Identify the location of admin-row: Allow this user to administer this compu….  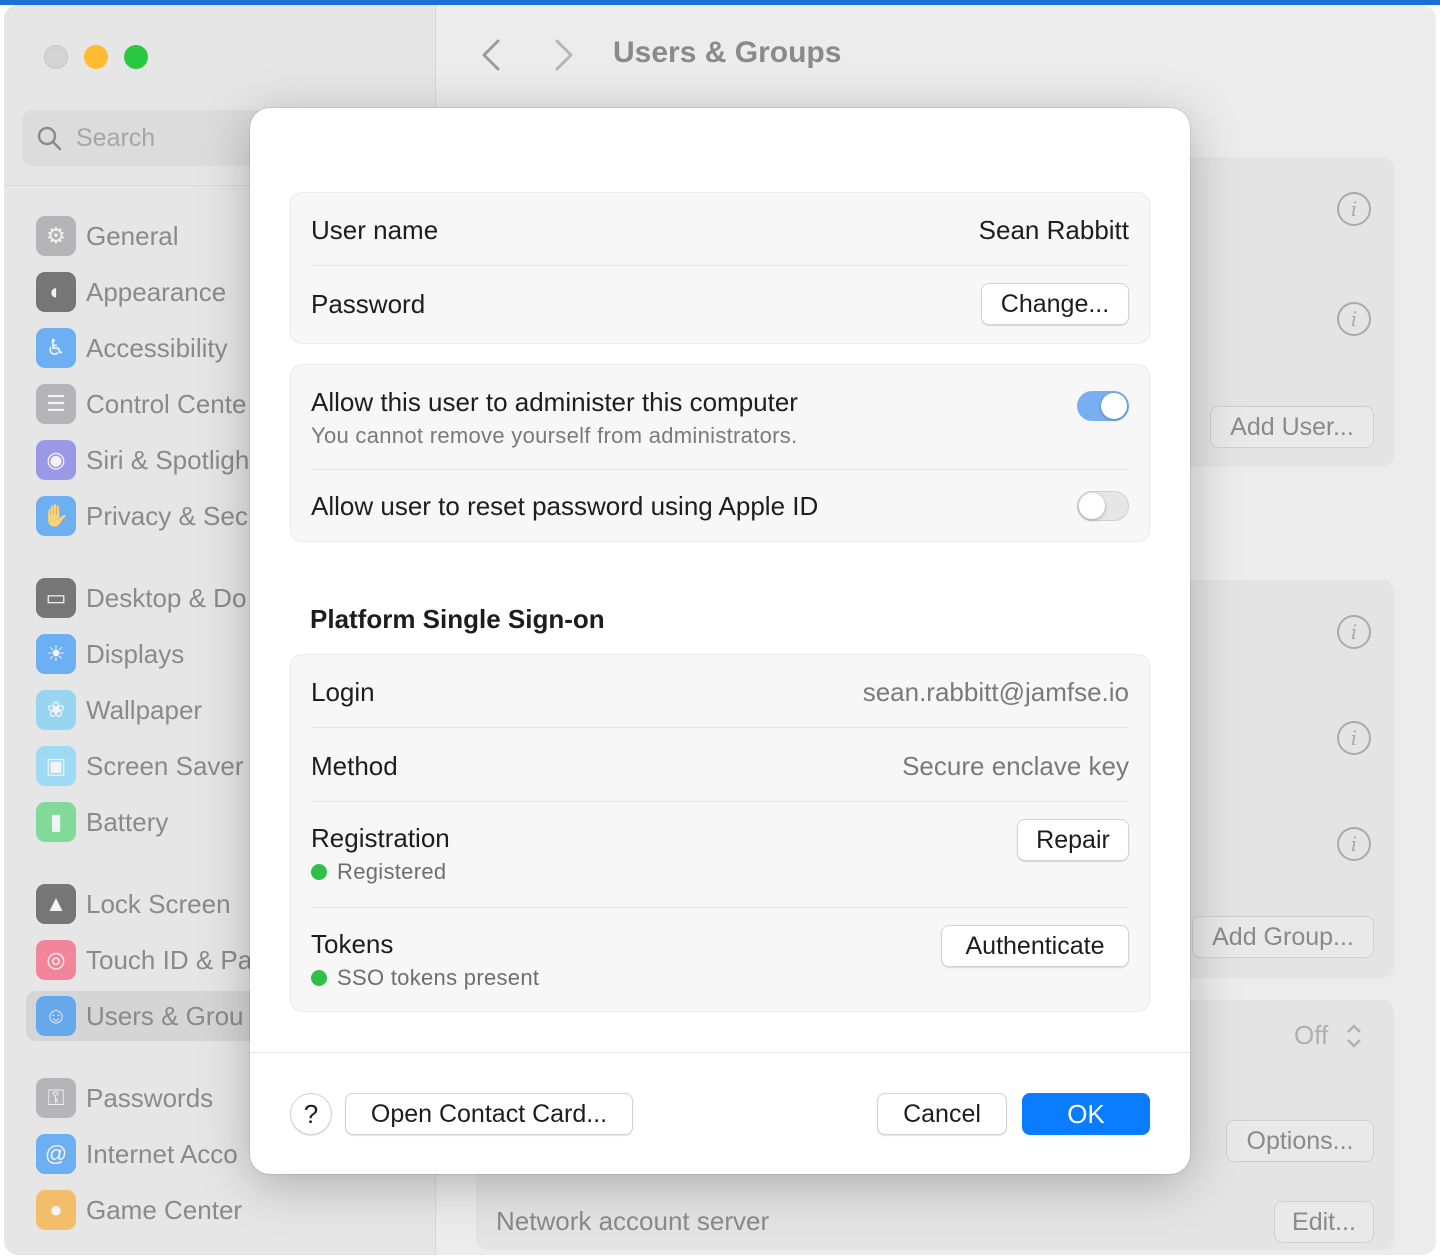
(720, 420).